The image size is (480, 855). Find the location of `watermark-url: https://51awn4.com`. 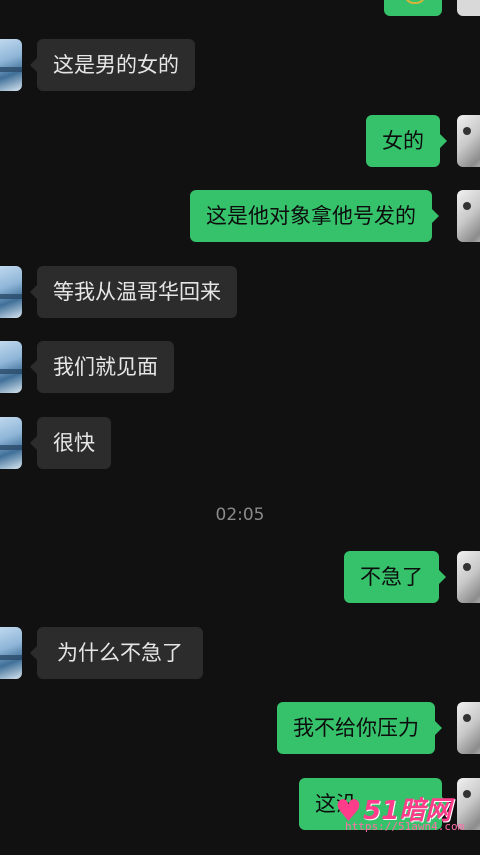

watermark-url: https://51awn4.com is located at coordinates (405, 826).